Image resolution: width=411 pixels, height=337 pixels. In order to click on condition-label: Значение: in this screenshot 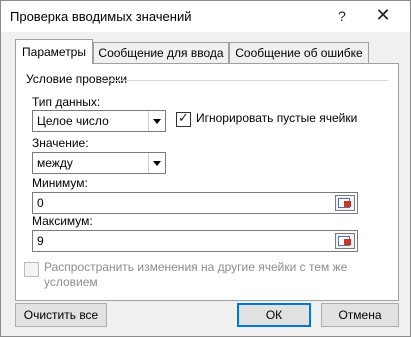, I will do `click(60, 143)`.